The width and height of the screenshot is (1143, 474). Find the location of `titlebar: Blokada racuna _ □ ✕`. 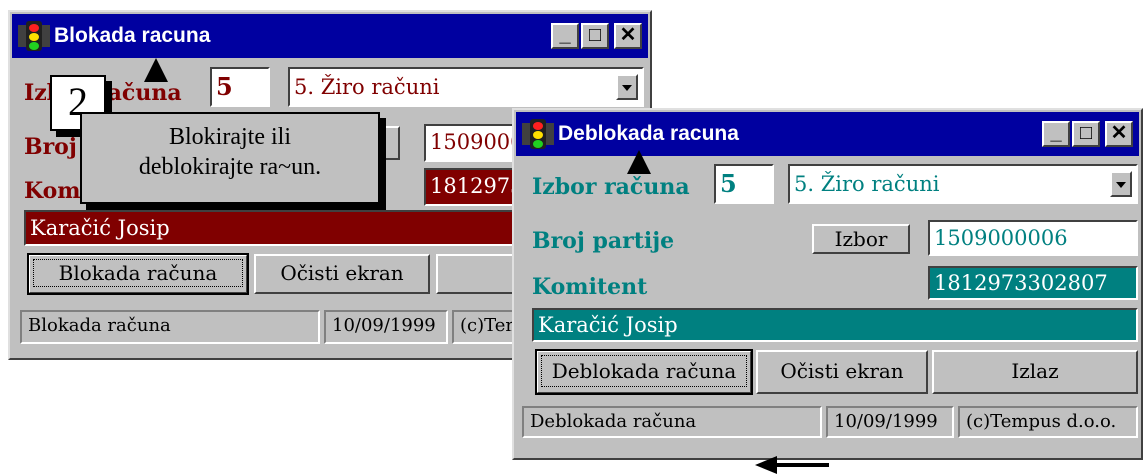

titlebar: Blokada racuna _ □ ✕ is located at coordinates (330, 36).